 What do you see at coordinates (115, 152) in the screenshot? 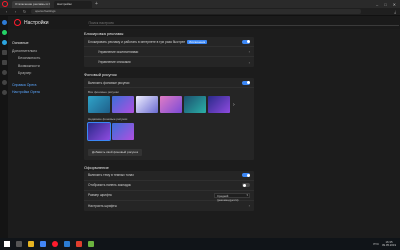
I see `add-wallpaper-button: Добавить свой фоновый рисунок` at bounding box center [115, 152].